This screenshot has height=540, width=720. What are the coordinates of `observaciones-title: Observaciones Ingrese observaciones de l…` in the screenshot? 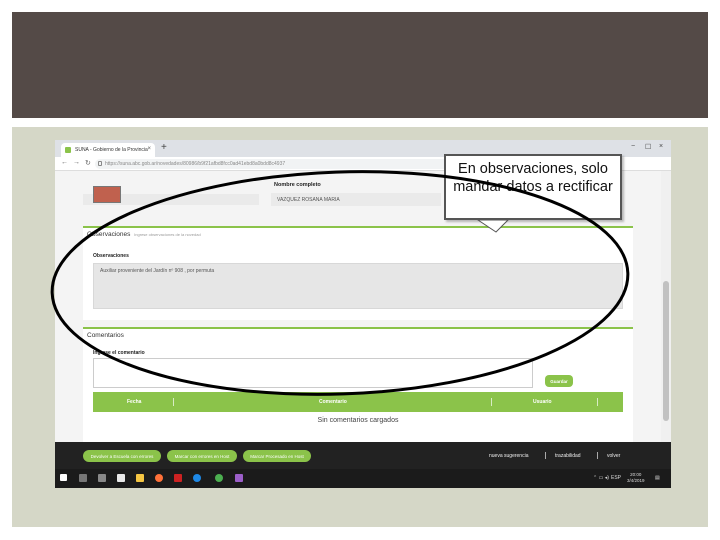 It's located at (144, 234).